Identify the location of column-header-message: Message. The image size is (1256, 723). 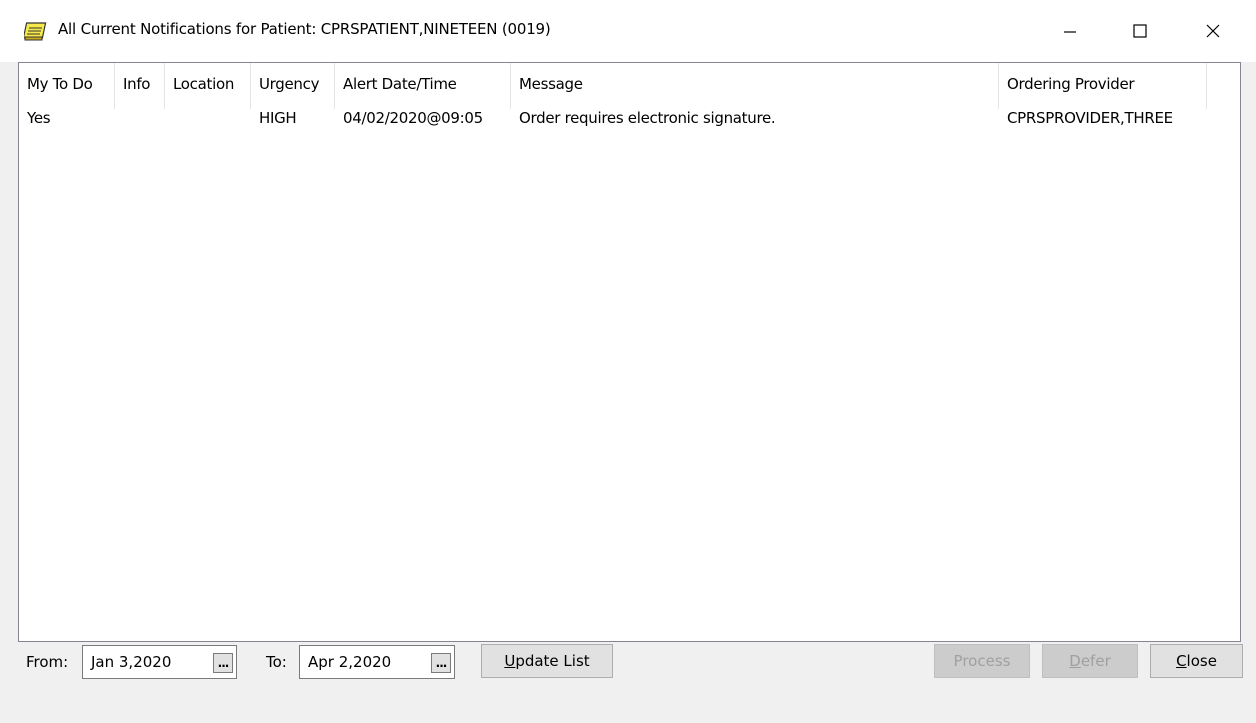
(755, 86).